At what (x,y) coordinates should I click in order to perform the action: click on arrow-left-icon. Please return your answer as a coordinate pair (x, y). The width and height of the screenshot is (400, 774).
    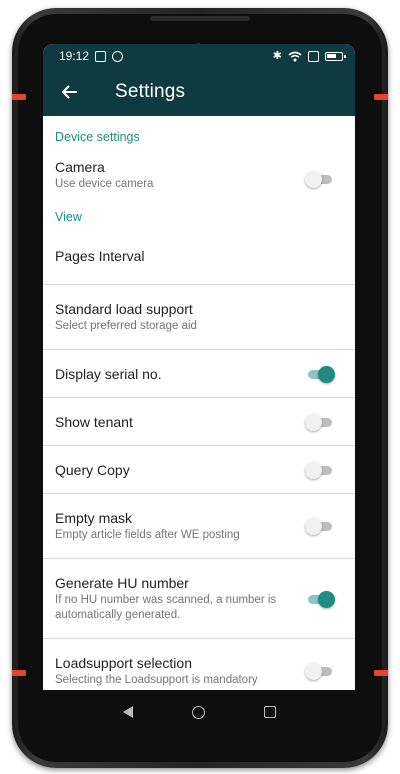
    Looking at the image, I should click on (69, 92).